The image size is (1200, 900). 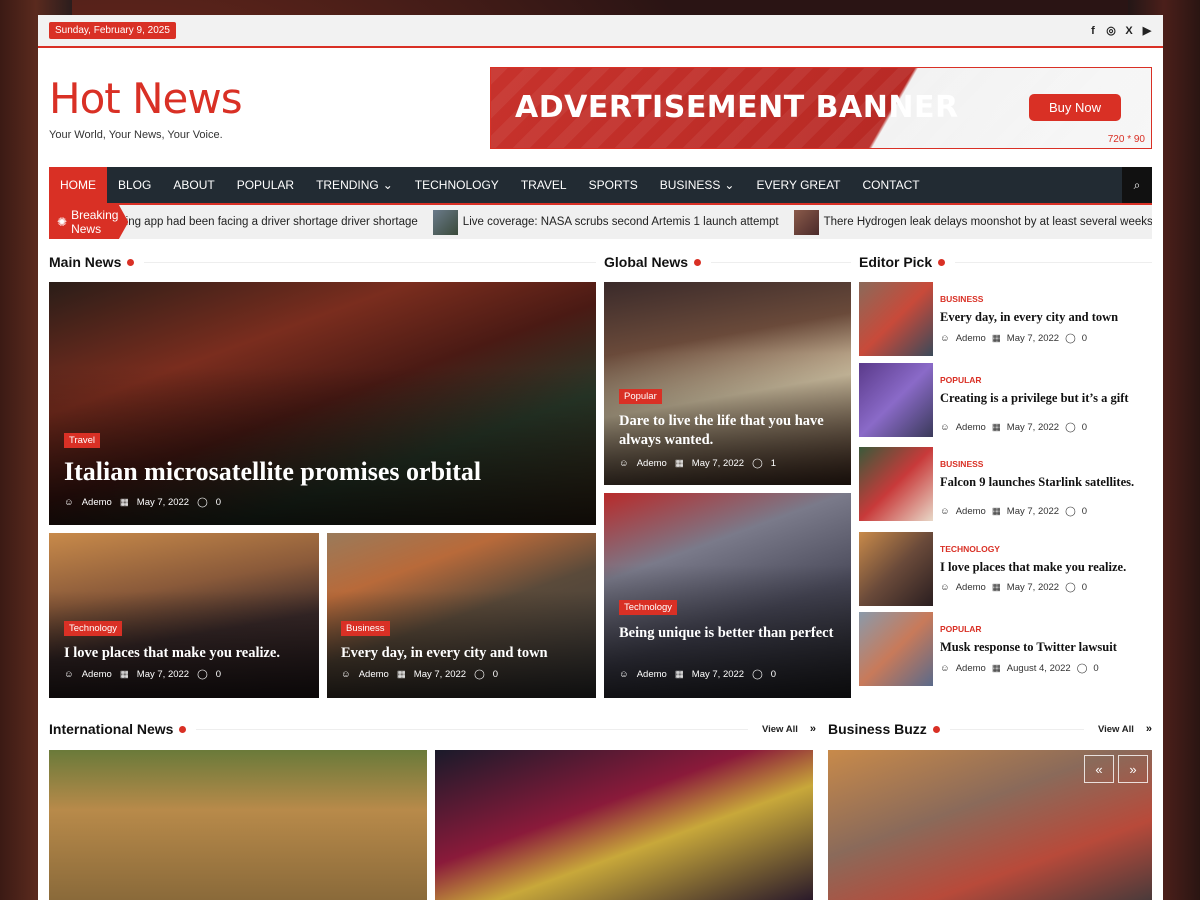 I want to click on facebook-icon: f, so click(x=1093, y=31).